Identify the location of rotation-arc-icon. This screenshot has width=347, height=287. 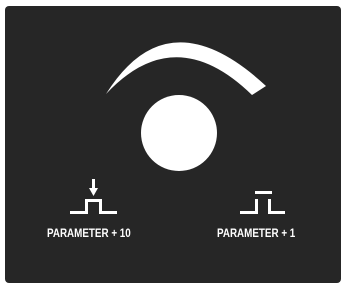
(186, 68).